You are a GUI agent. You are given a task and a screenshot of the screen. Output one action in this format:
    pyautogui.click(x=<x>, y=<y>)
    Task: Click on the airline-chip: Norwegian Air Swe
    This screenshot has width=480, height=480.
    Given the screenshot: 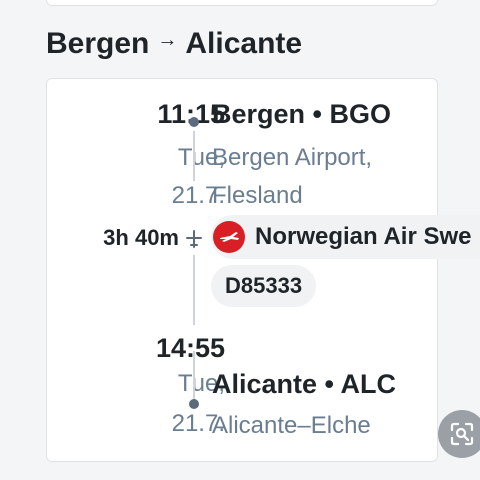 What is the action you would take?
    pyautogui.click(x=345, y=237)
    